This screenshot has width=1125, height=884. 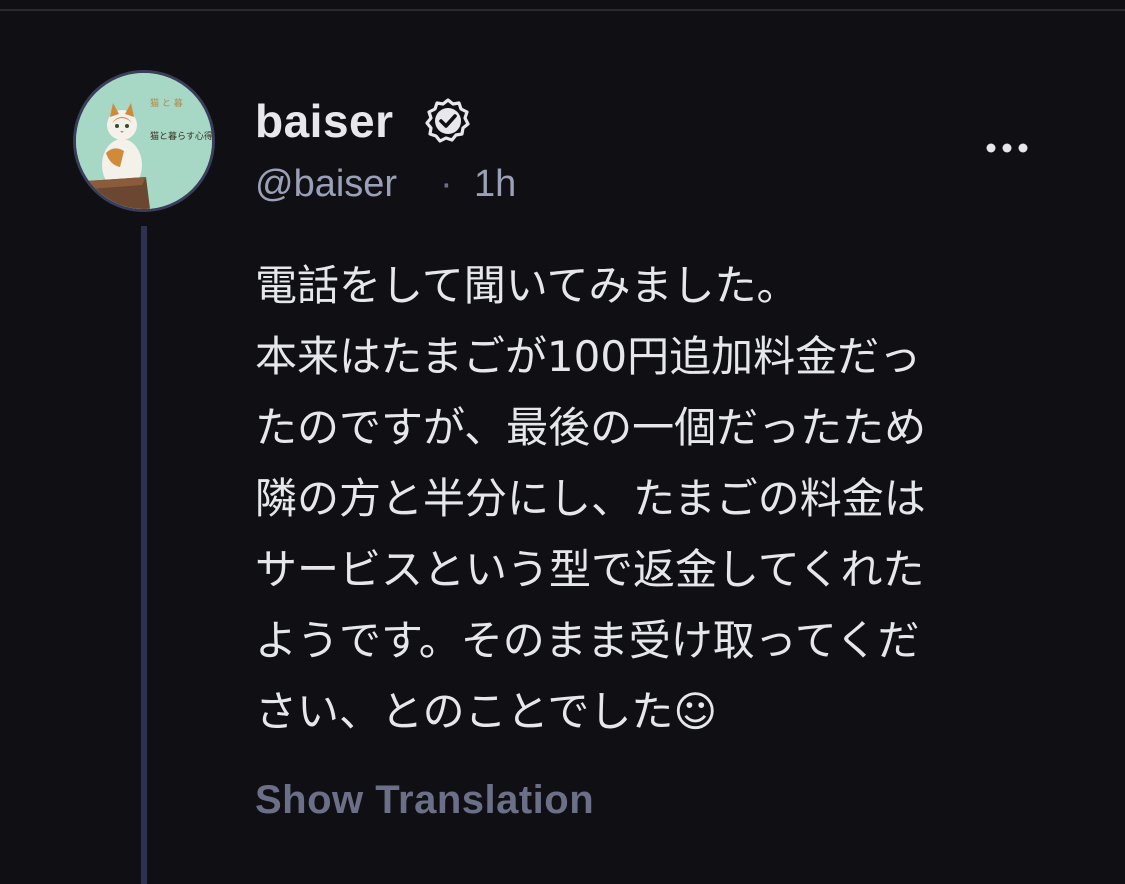 What do you see at coordinates (486, 711) in the screenshot?
I see `post-body-line: さい、とのことでした☺` at bounding box center [486, 711].